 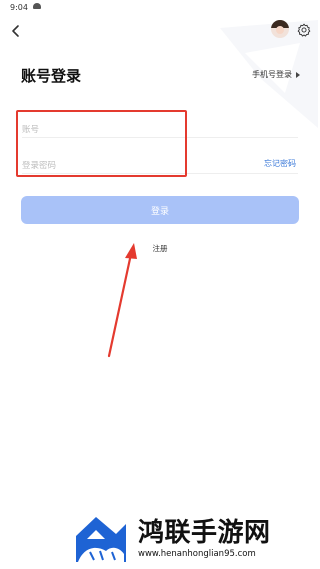 I want to click on watermark-name: 鸿联手游网, so click(x=204, y=533).